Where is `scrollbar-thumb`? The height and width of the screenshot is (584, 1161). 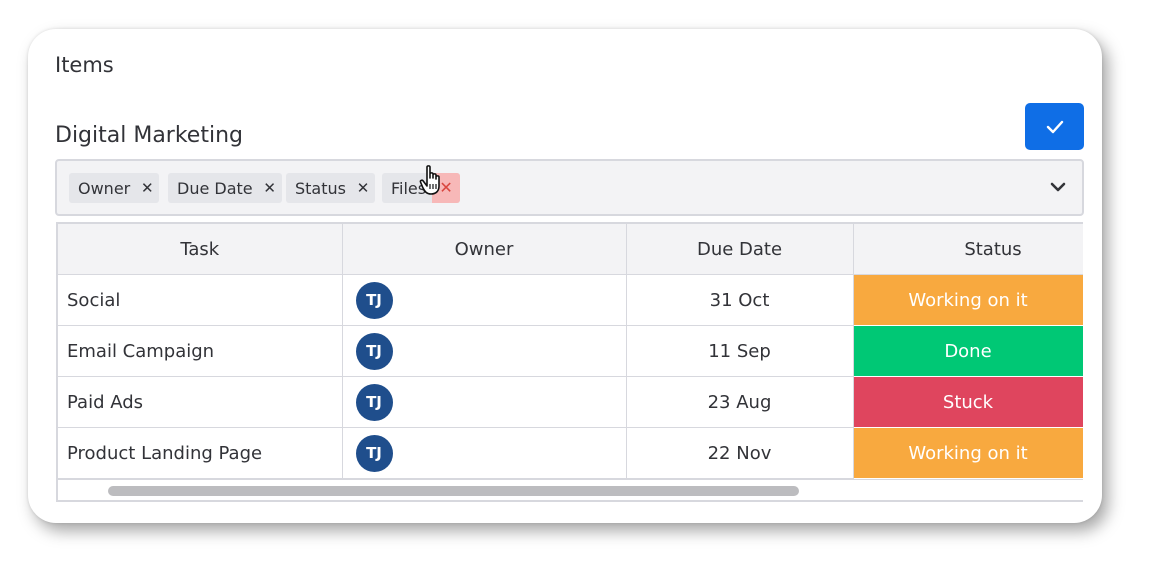 scrollbar-thumb is located at coordinates (453, 491).